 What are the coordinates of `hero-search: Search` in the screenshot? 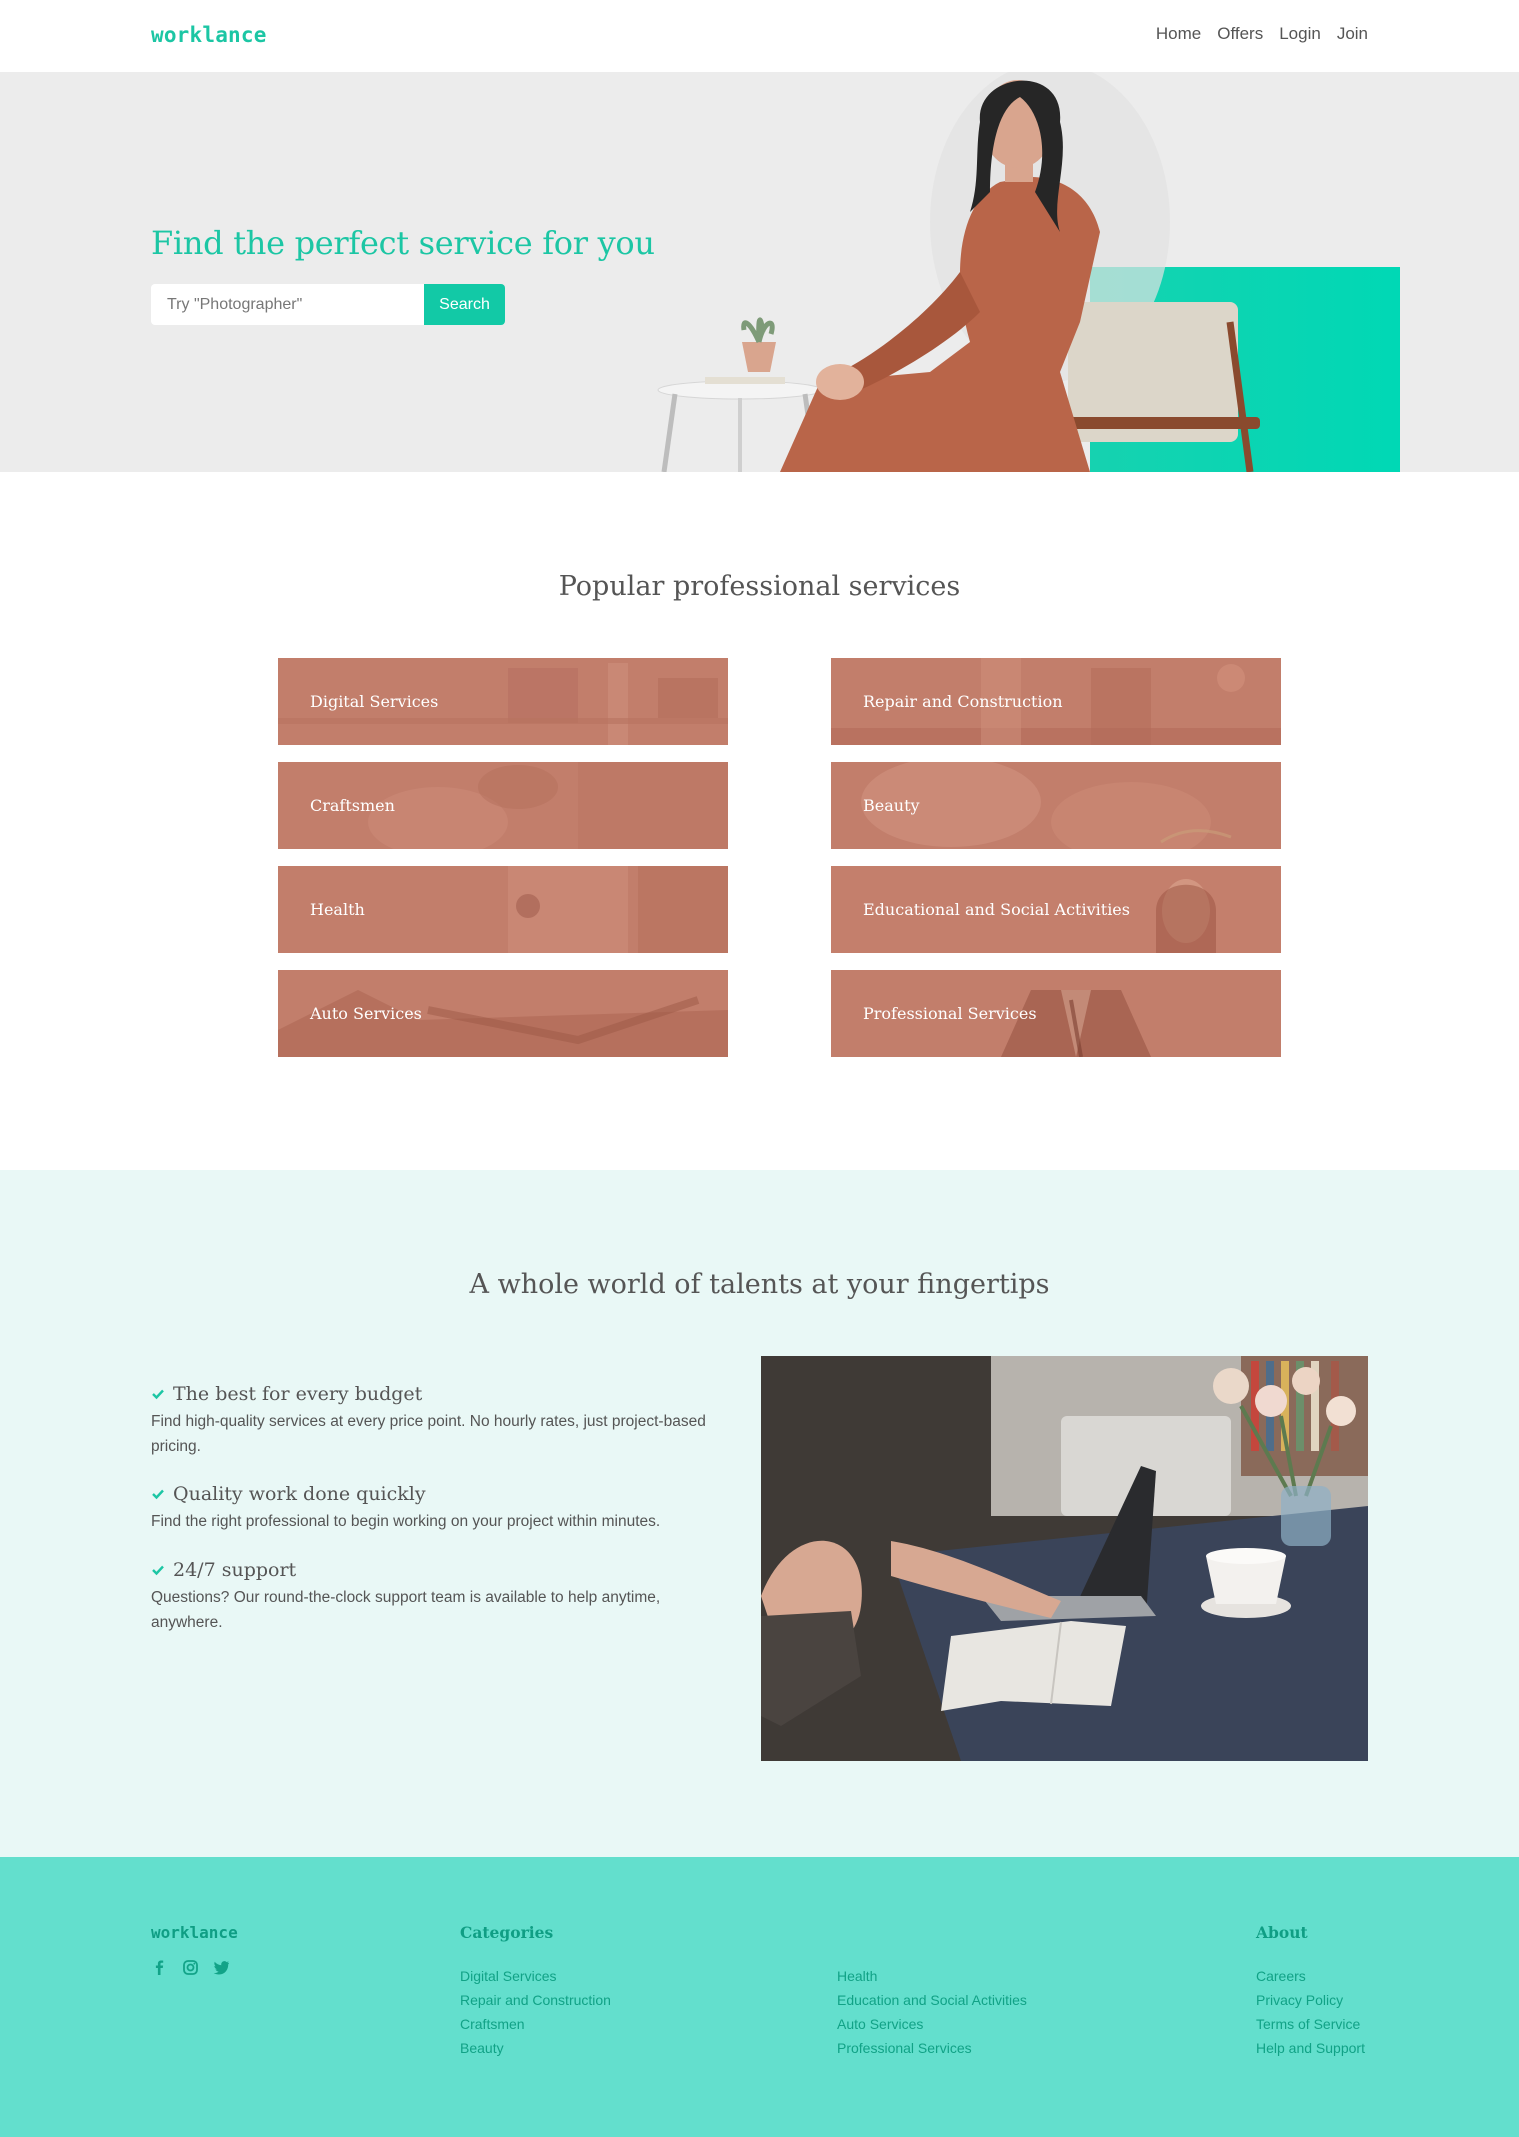 It's located at (328, 304).